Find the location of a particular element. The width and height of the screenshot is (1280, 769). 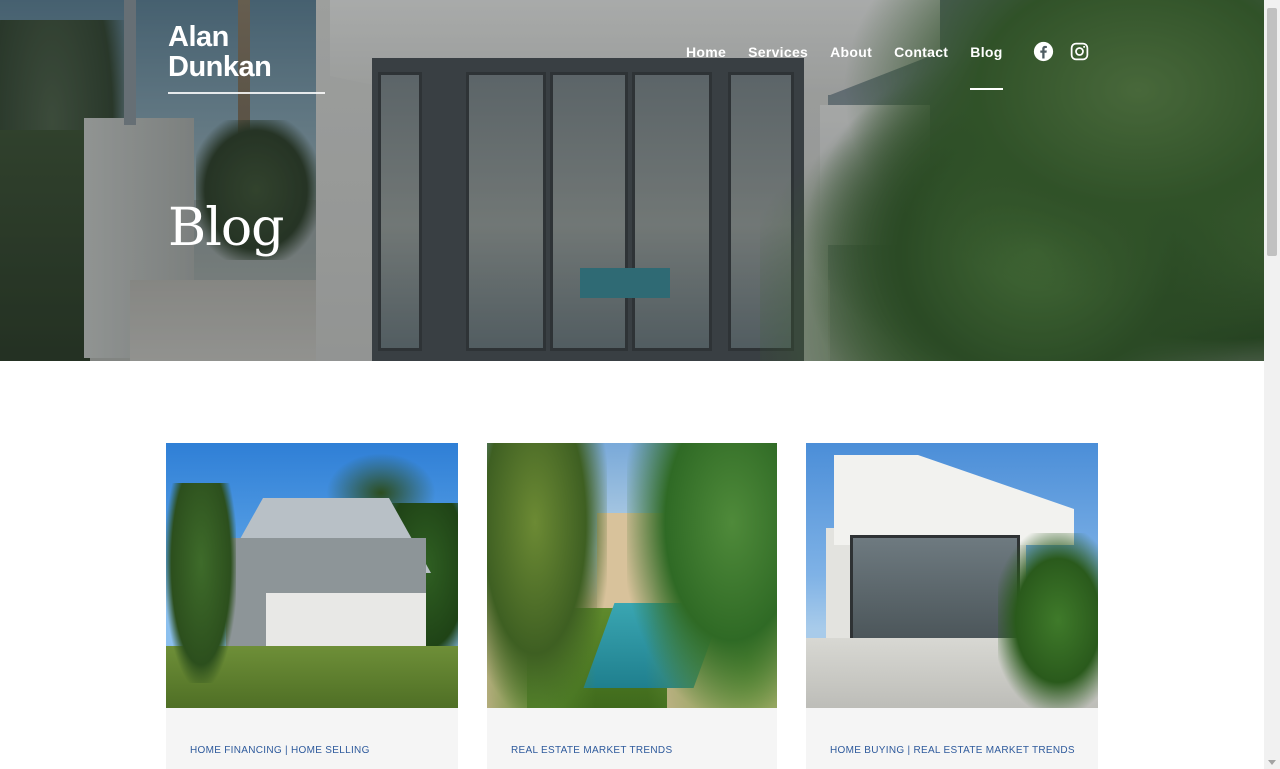

blog-card: HOME BUYING | REAL ESTATE MARKET TRENDS is located at coordinates (952, 606).